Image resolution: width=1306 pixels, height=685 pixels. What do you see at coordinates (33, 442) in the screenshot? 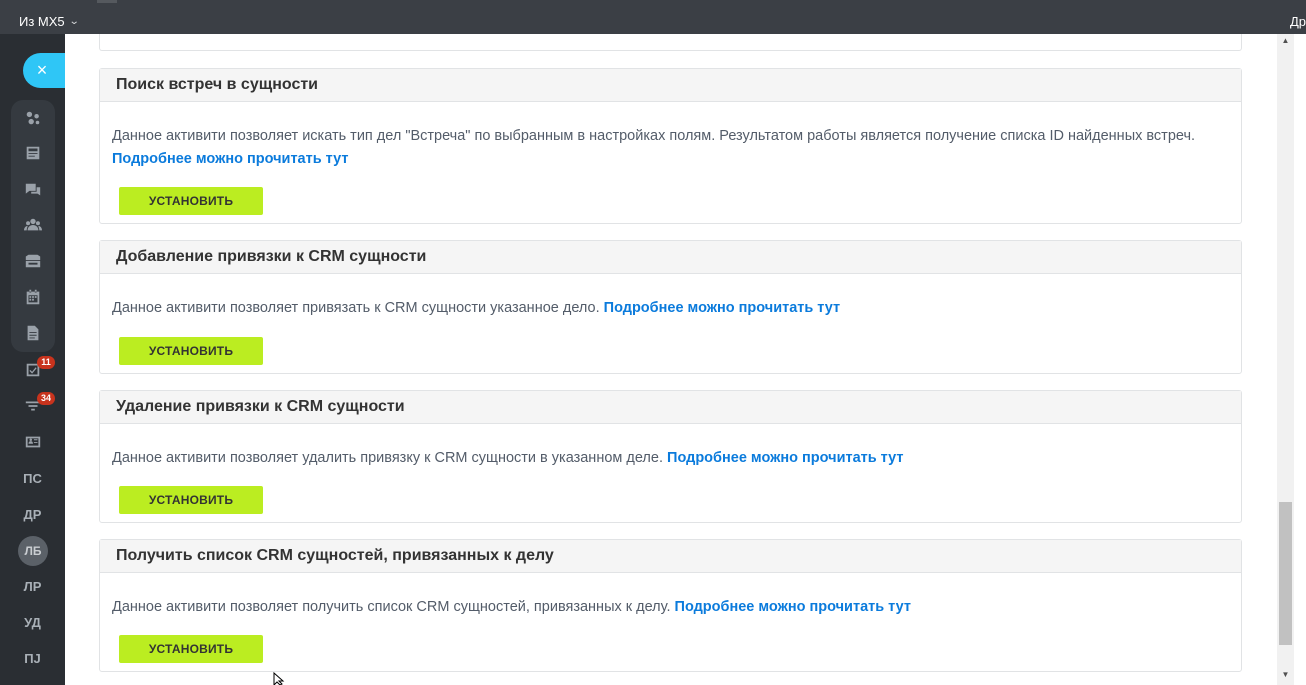
I see `contacts-icon` at bounding box center [33, 442].